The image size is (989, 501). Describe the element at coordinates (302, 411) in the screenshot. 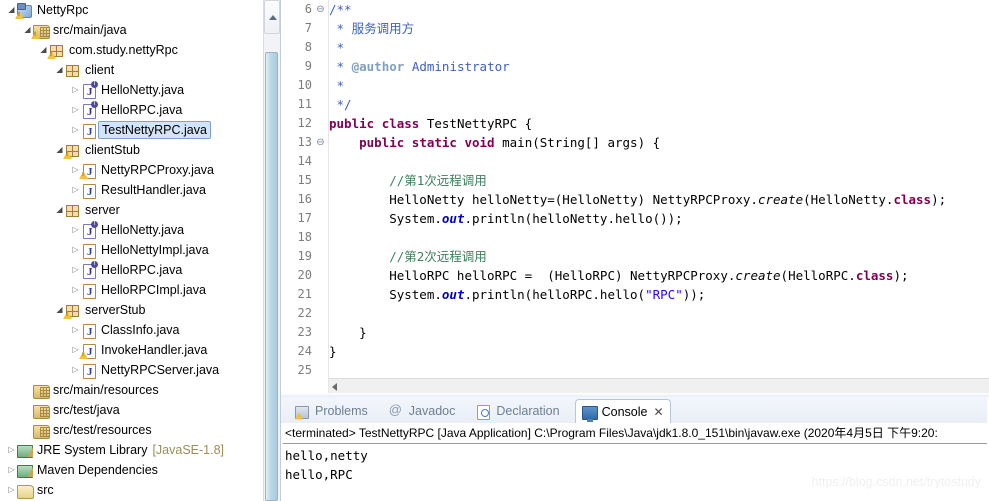

I see `problems-icon` at that location.